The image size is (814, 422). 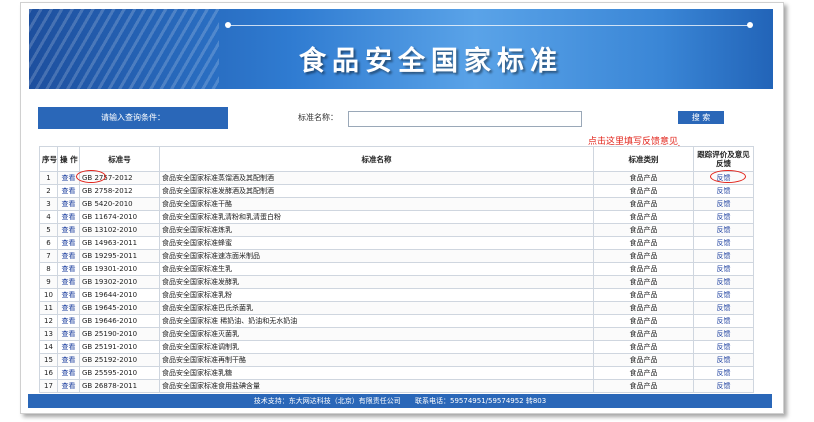 What do you see at coordinates (48, 282) in the screenshot?
I see `row-number: 9` at bounding box center [48, 282].